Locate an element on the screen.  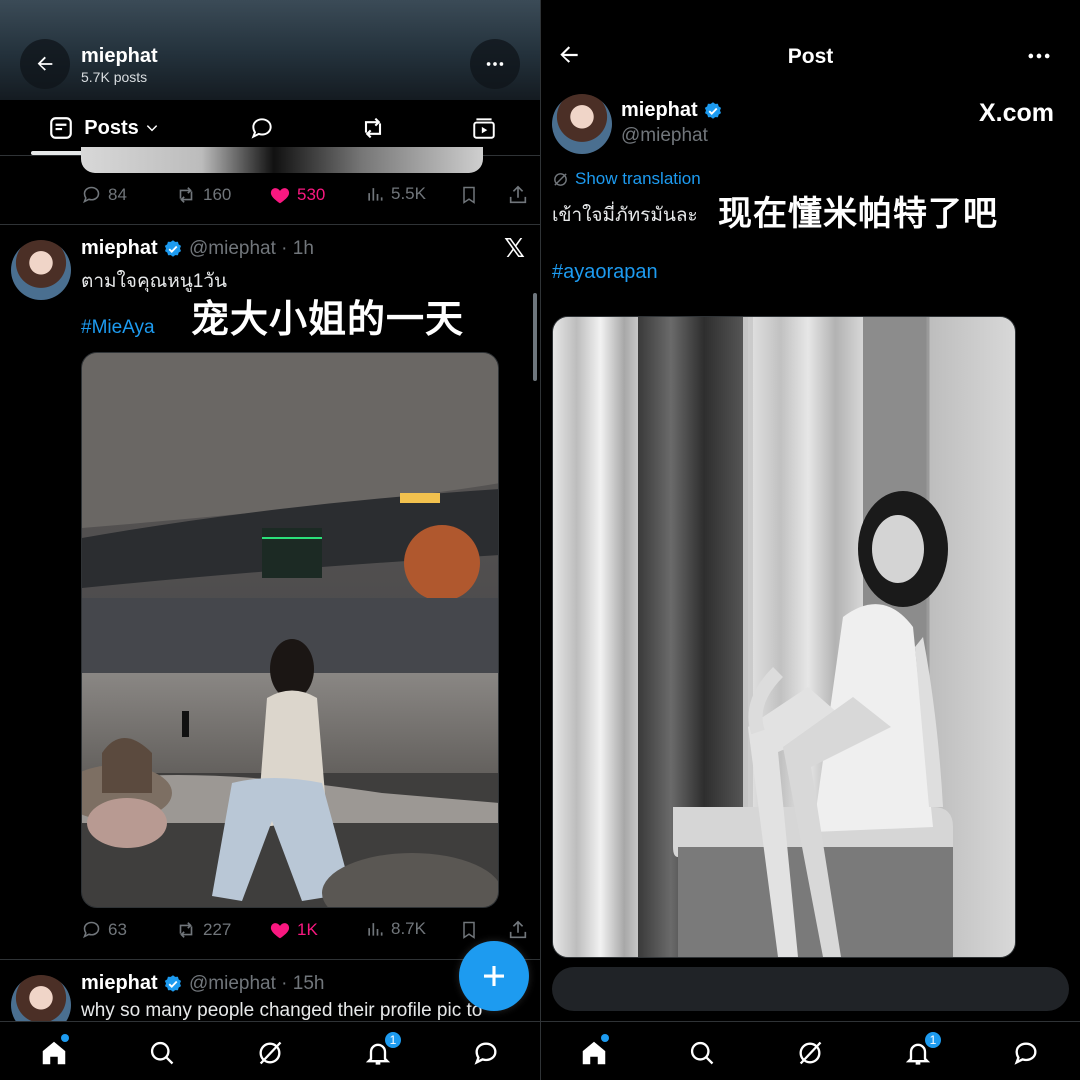
bottom-nav: 1 is located at coordinates (810, 1050).